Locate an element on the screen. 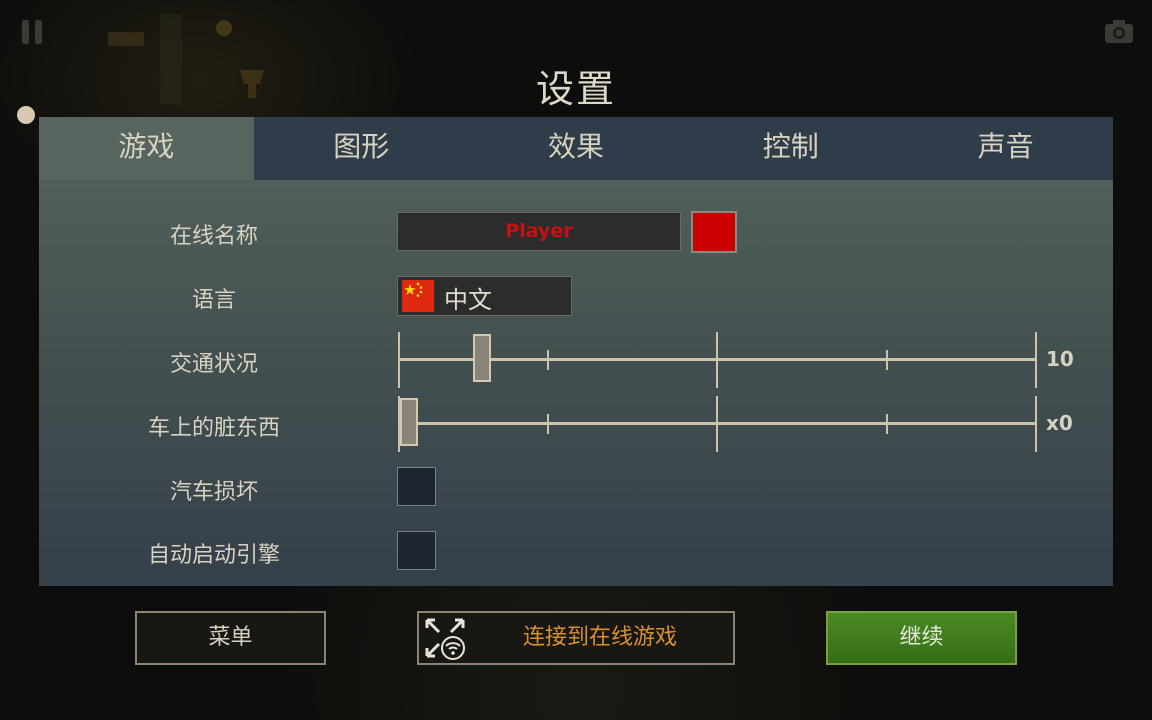 The image size is (1152, 720). tab-bar: 游戏 图形 效果 控制 声音 is located at coordinates (576, 148).